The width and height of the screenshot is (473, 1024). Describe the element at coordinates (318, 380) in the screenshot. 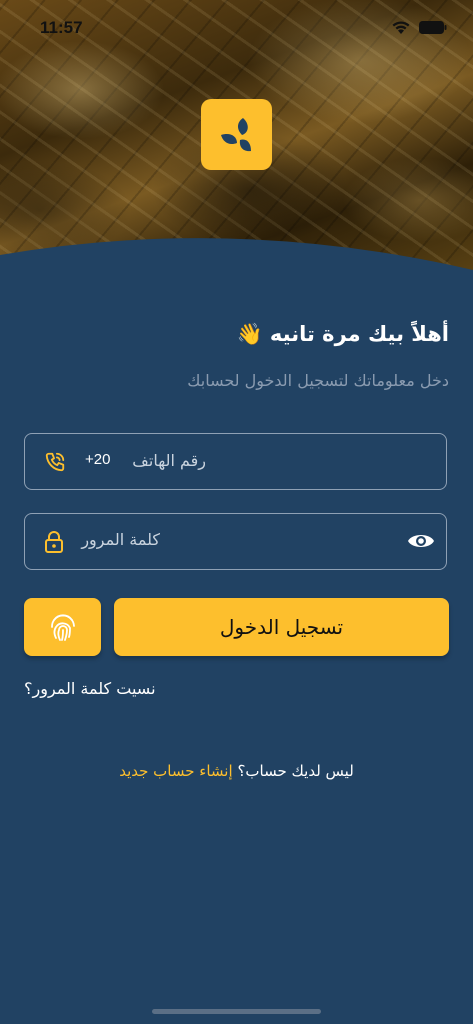

I see `welcome-subtitle: دخل معلوماتك لتسجيل الدخول لحسابك` at that location.